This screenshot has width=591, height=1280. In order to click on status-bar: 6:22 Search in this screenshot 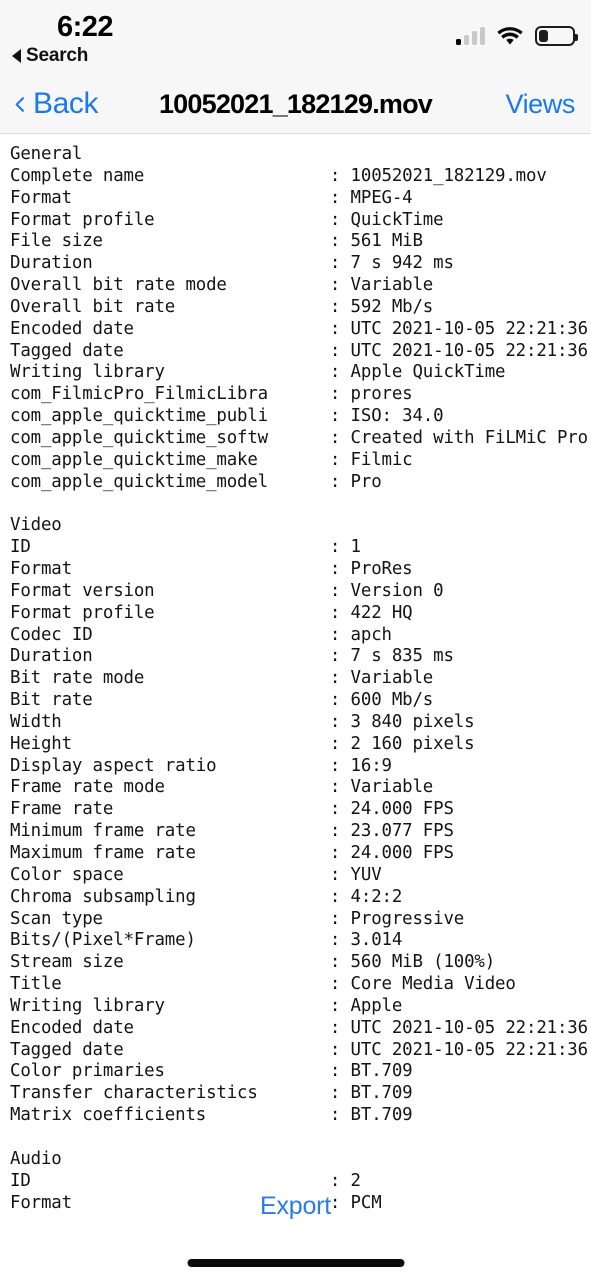, I will do `click(295, 37)`.